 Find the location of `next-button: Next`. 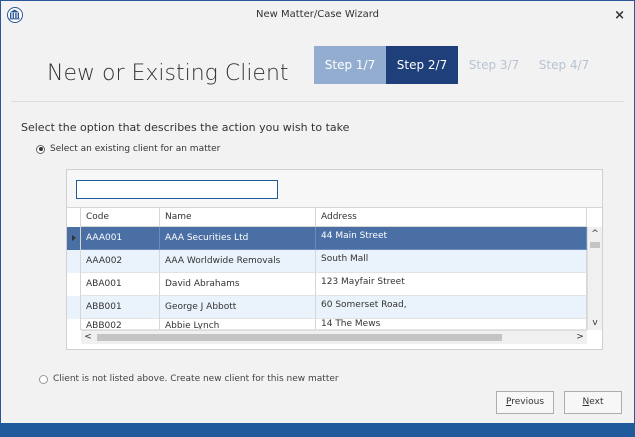

next-button: Next is located at coordinates (593, 402).